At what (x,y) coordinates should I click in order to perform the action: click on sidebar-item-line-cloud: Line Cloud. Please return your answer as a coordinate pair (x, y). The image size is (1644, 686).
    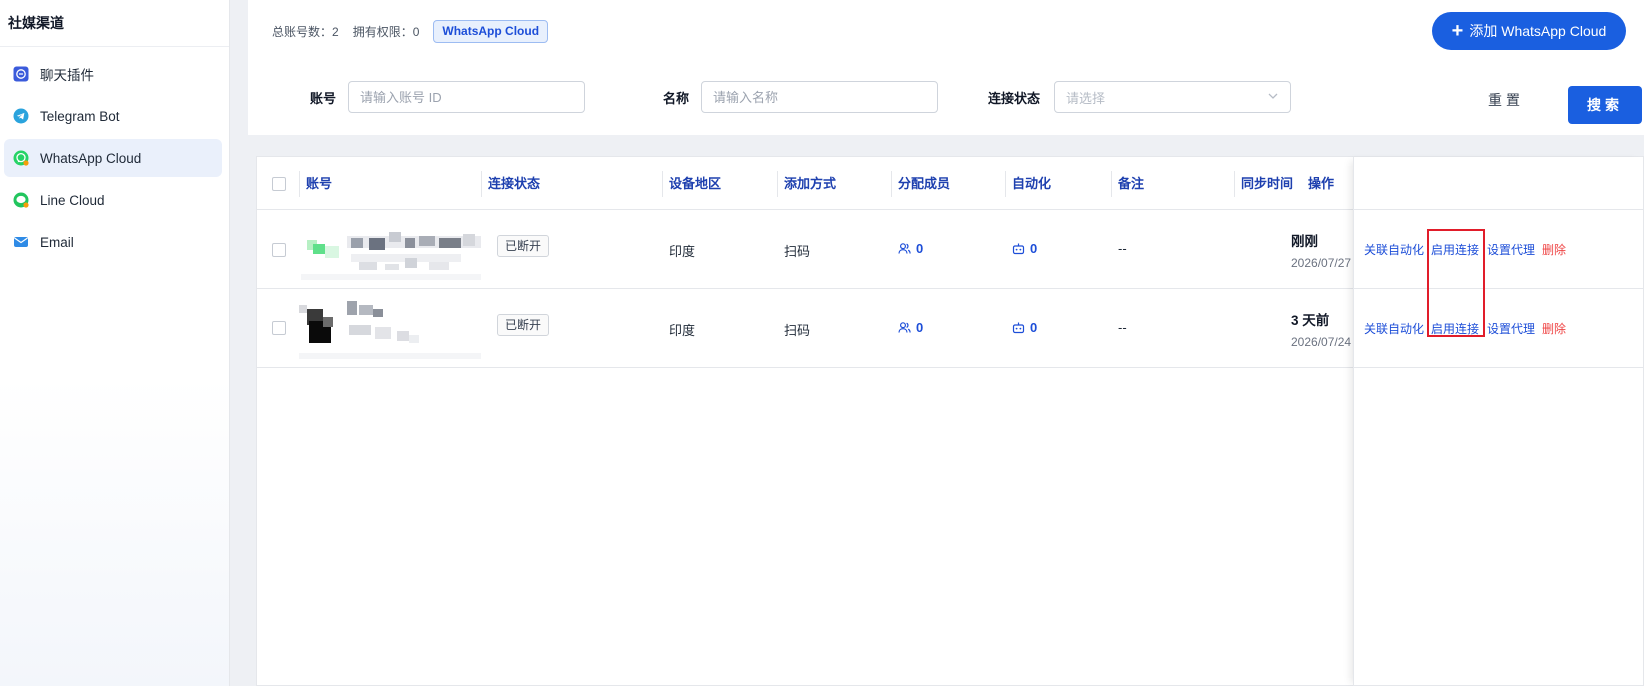
    Looking at the image, I should click on (113, 200).